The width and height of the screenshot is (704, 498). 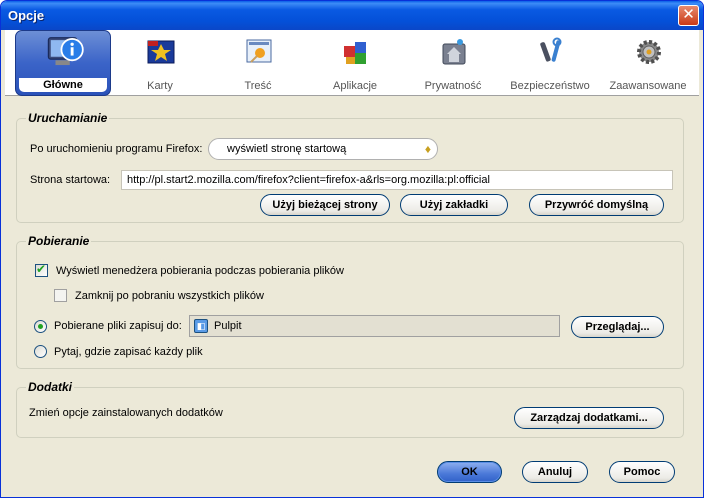 I want to click on pane-privacy: Prywatność, so click(x=453, y=63).